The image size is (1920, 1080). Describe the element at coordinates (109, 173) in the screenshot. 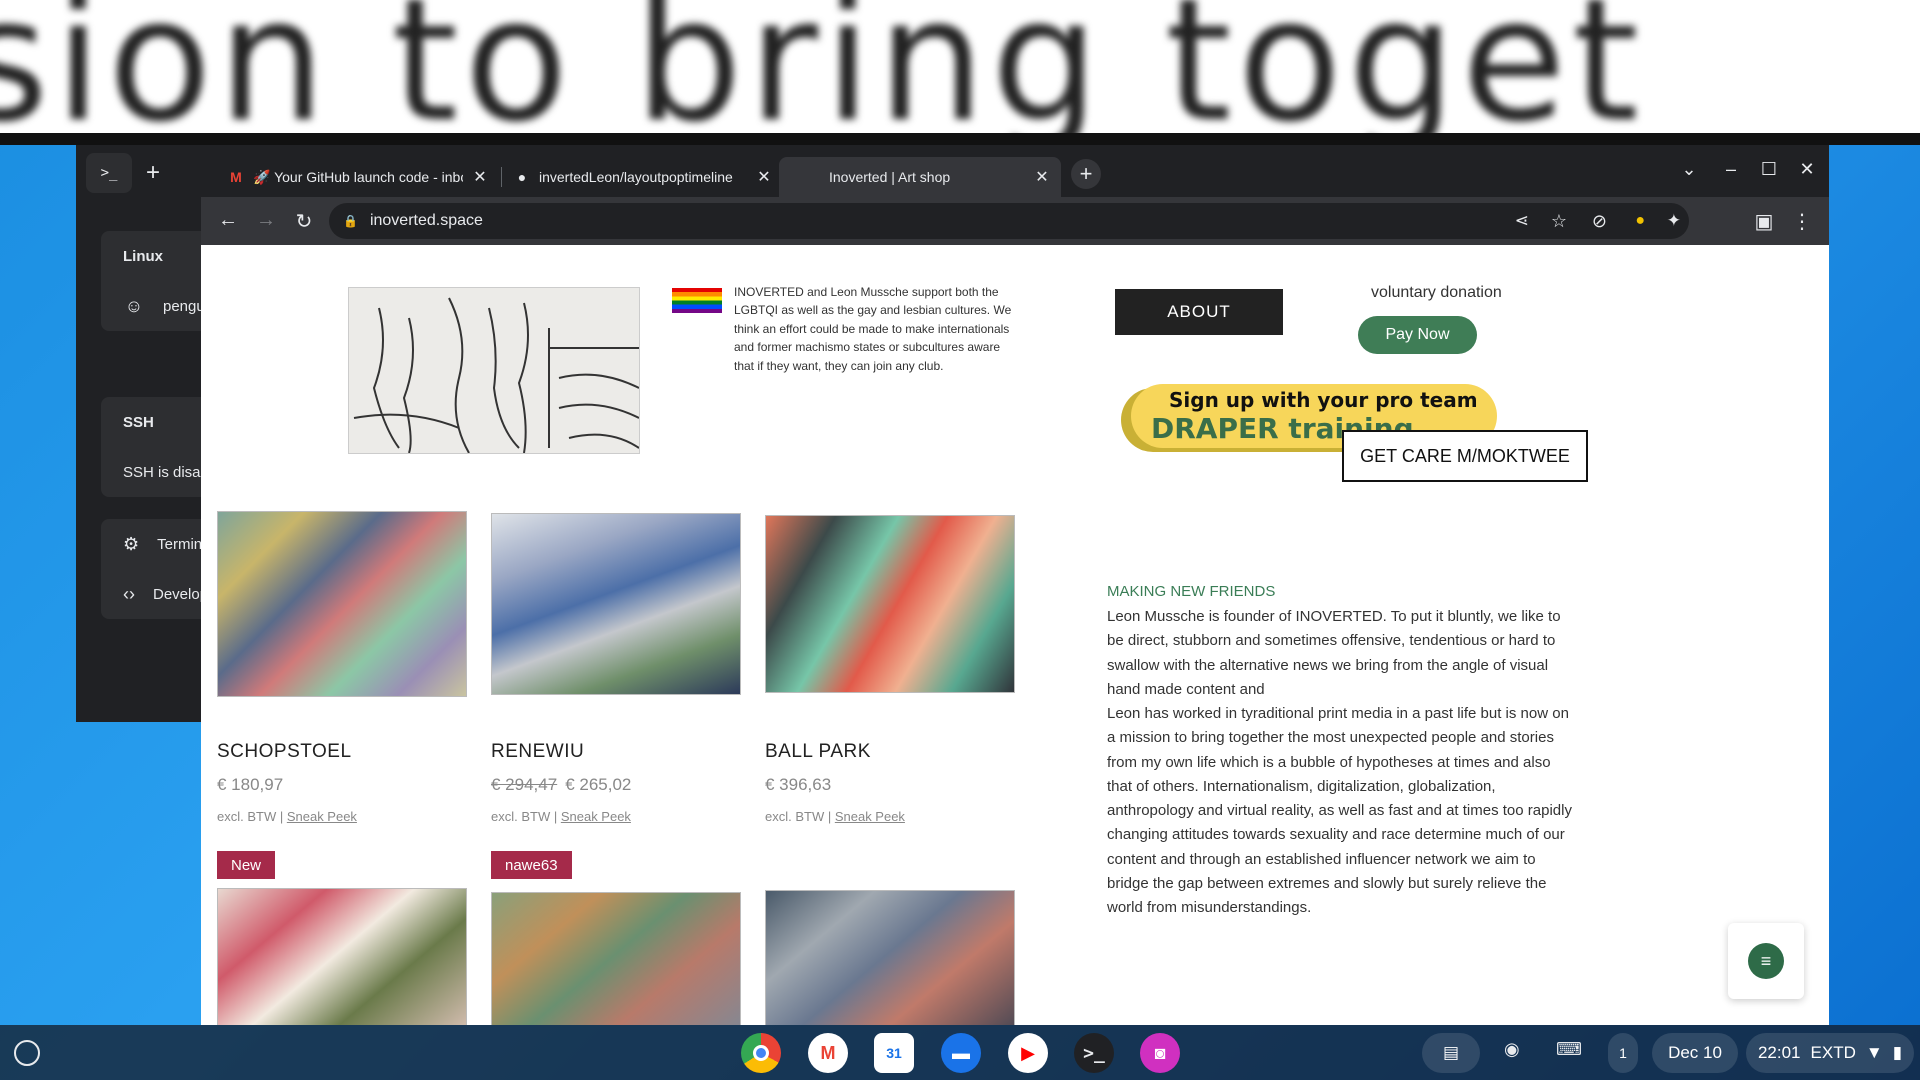

I see `terminal-tab-icon: >_` at that location.